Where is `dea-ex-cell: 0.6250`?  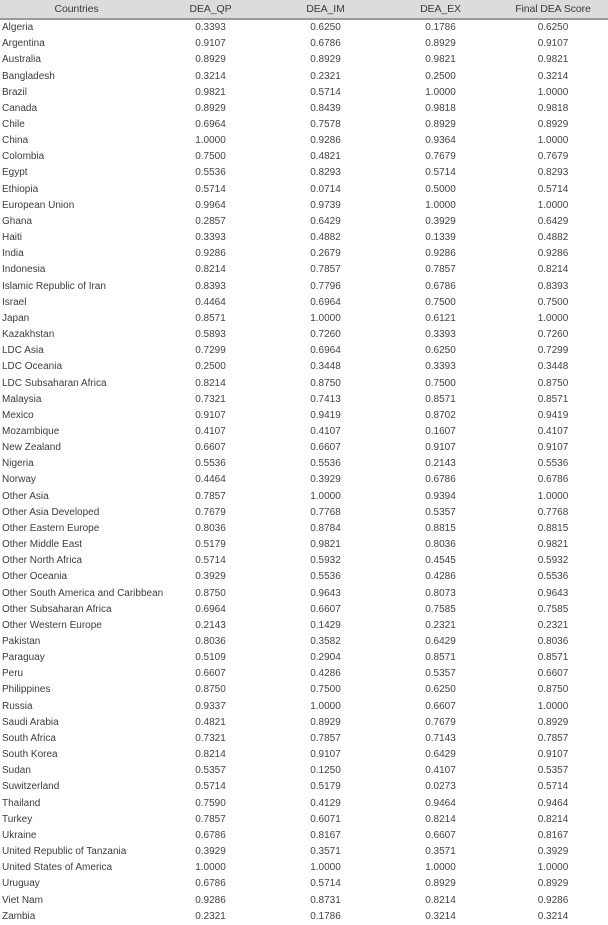 dea-ex-cell: 0.6250 is located at coordinates (440, 690).